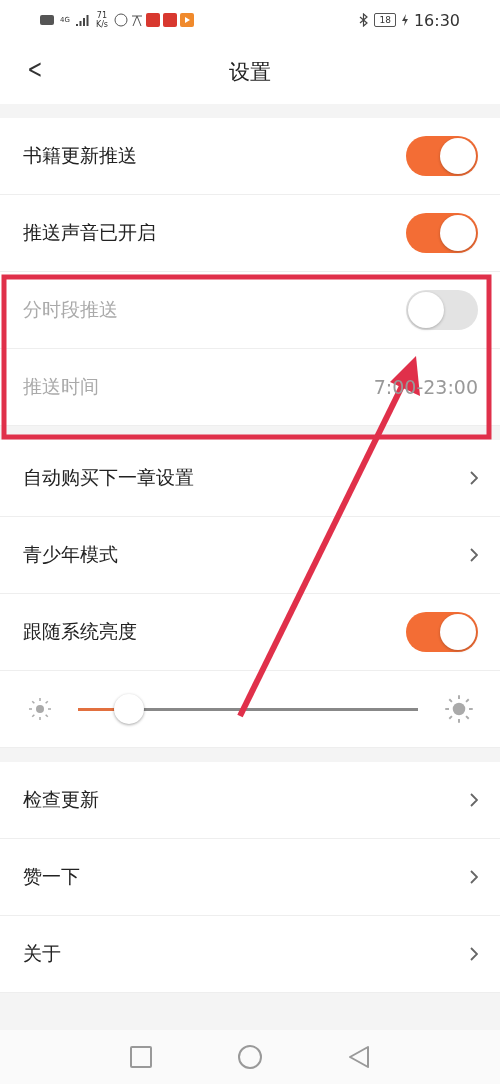 This screenshot has width=500, height=1084. I want to click on network-speed: 71 K/s, so click(101, 20).